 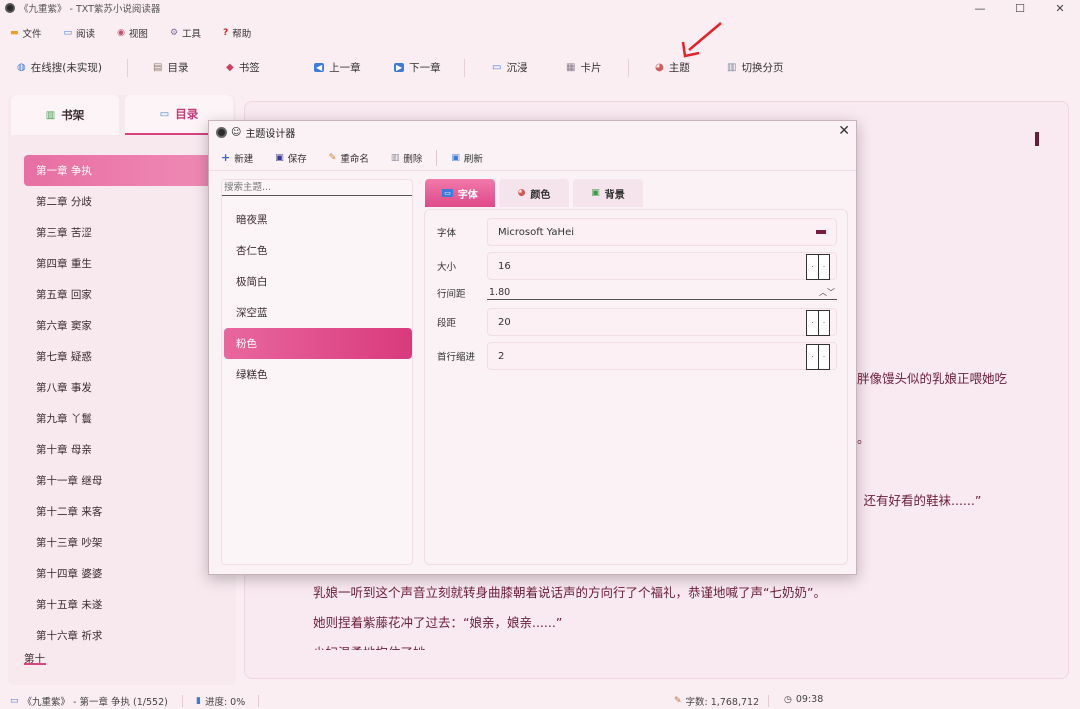 I want to click on dialog-close-button: ✕, so click(x=844, y=131).